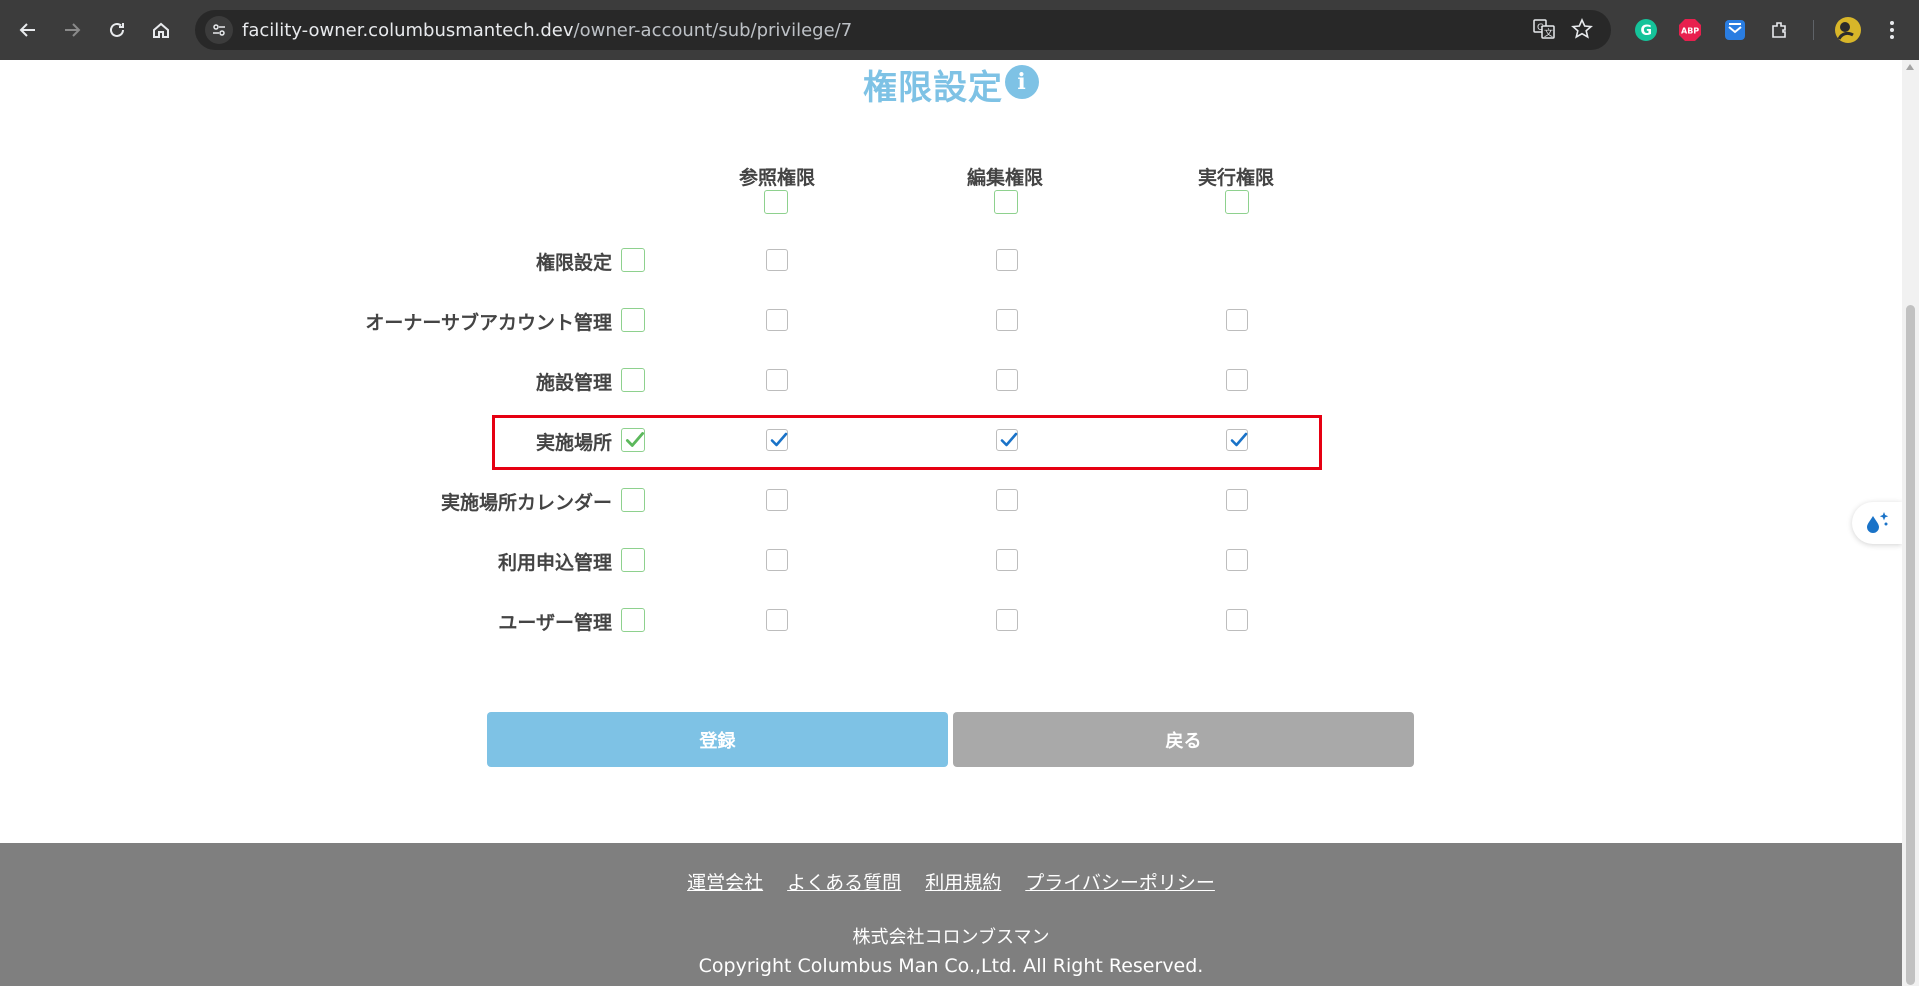 Image resolution: width=1919 pixels, height=986 pixels. What do you see at coordinates (963, 883) in the screenshot?
I see `footer-link-terms: 利用規約` at bounding box center [963, 883].